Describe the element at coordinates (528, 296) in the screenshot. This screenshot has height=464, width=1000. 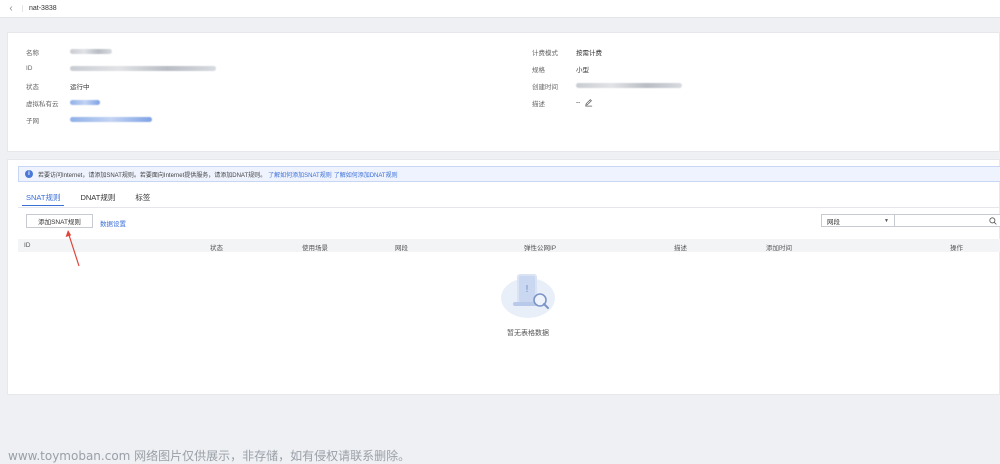
I see `empty-document-icon: !` at that location.